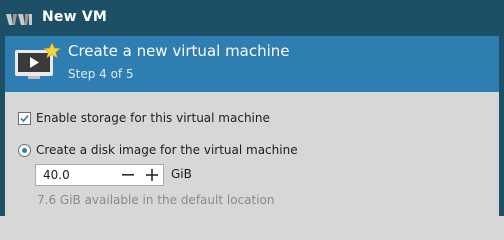 This screenshot has width=504, height=240. I want to click on disk-size-spinbox, so click(99, 175).